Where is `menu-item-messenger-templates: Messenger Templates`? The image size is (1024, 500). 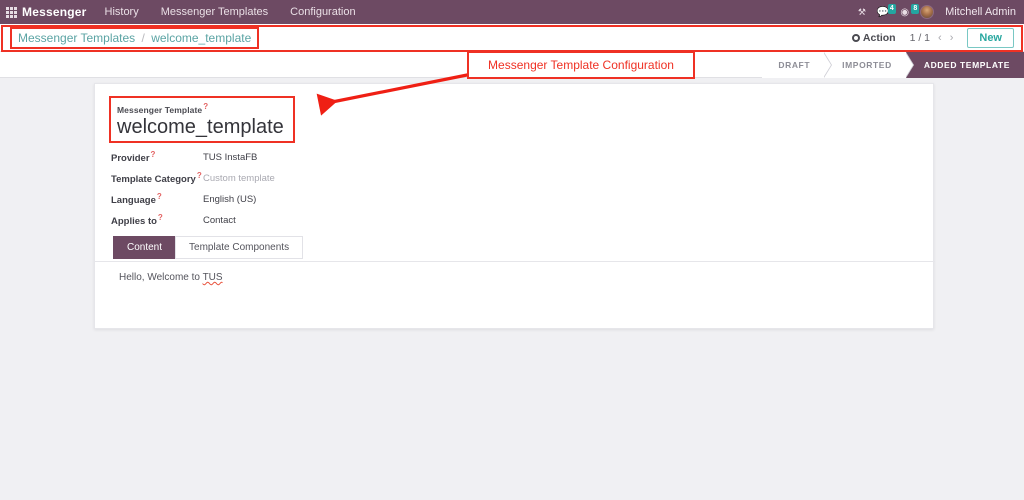
menu-item-messenger-templates: Messenger Templates is located at coordinates (214, 12).